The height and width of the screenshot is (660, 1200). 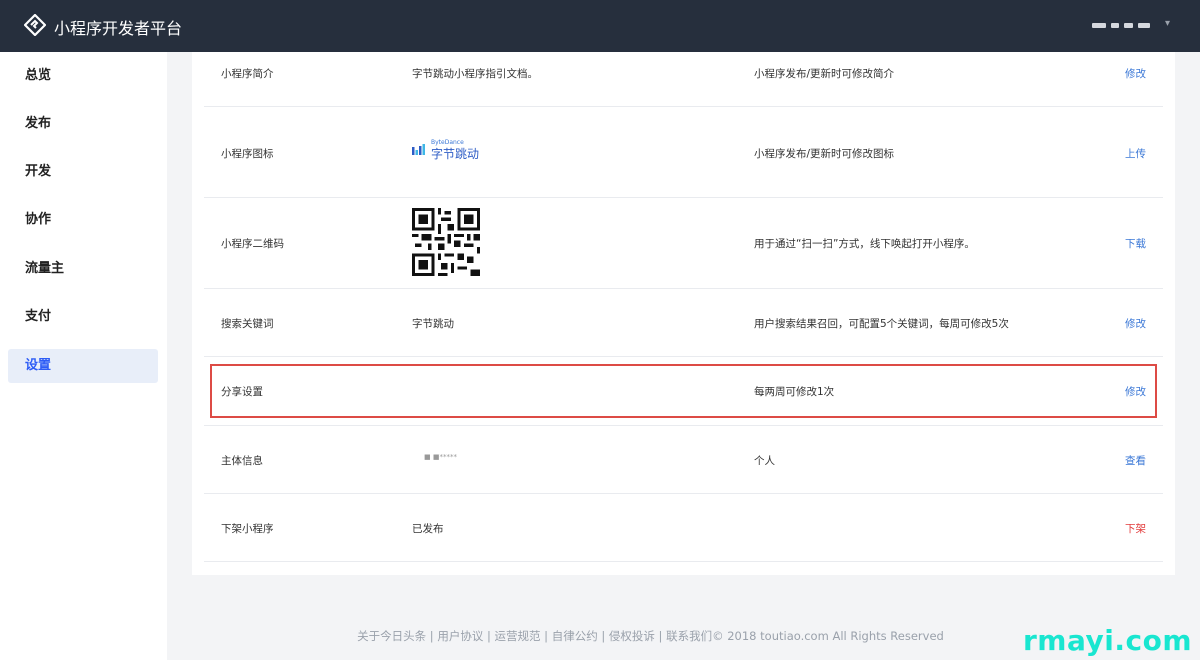 I want to click on sidebar-item-collaboration: 协作, so click(x=83, y=220).